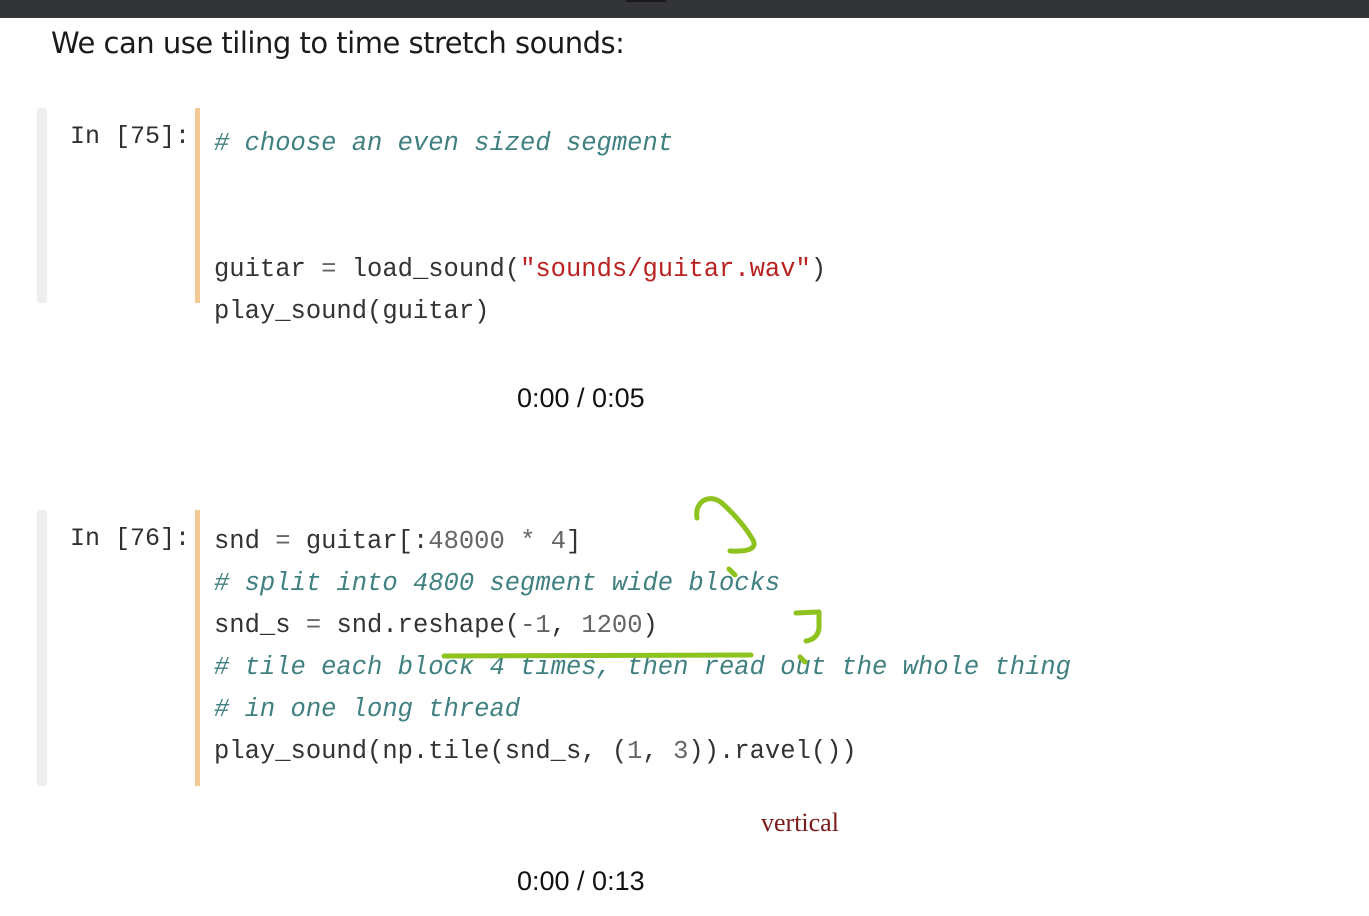 The height and width of the screenshot is (916, 1369). I want to click on code-token: guitar, so click(268, 269).